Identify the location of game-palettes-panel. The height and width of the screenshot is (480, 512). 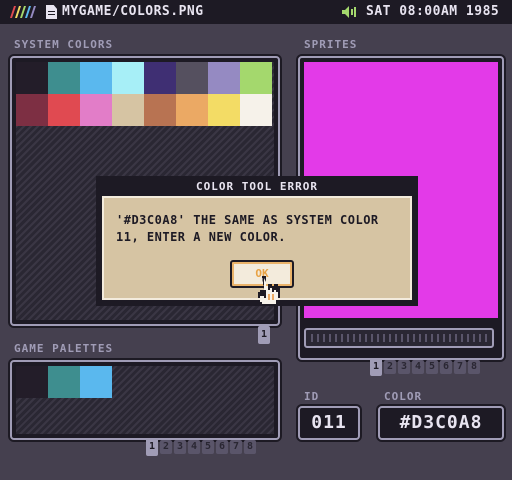
(145, 400).